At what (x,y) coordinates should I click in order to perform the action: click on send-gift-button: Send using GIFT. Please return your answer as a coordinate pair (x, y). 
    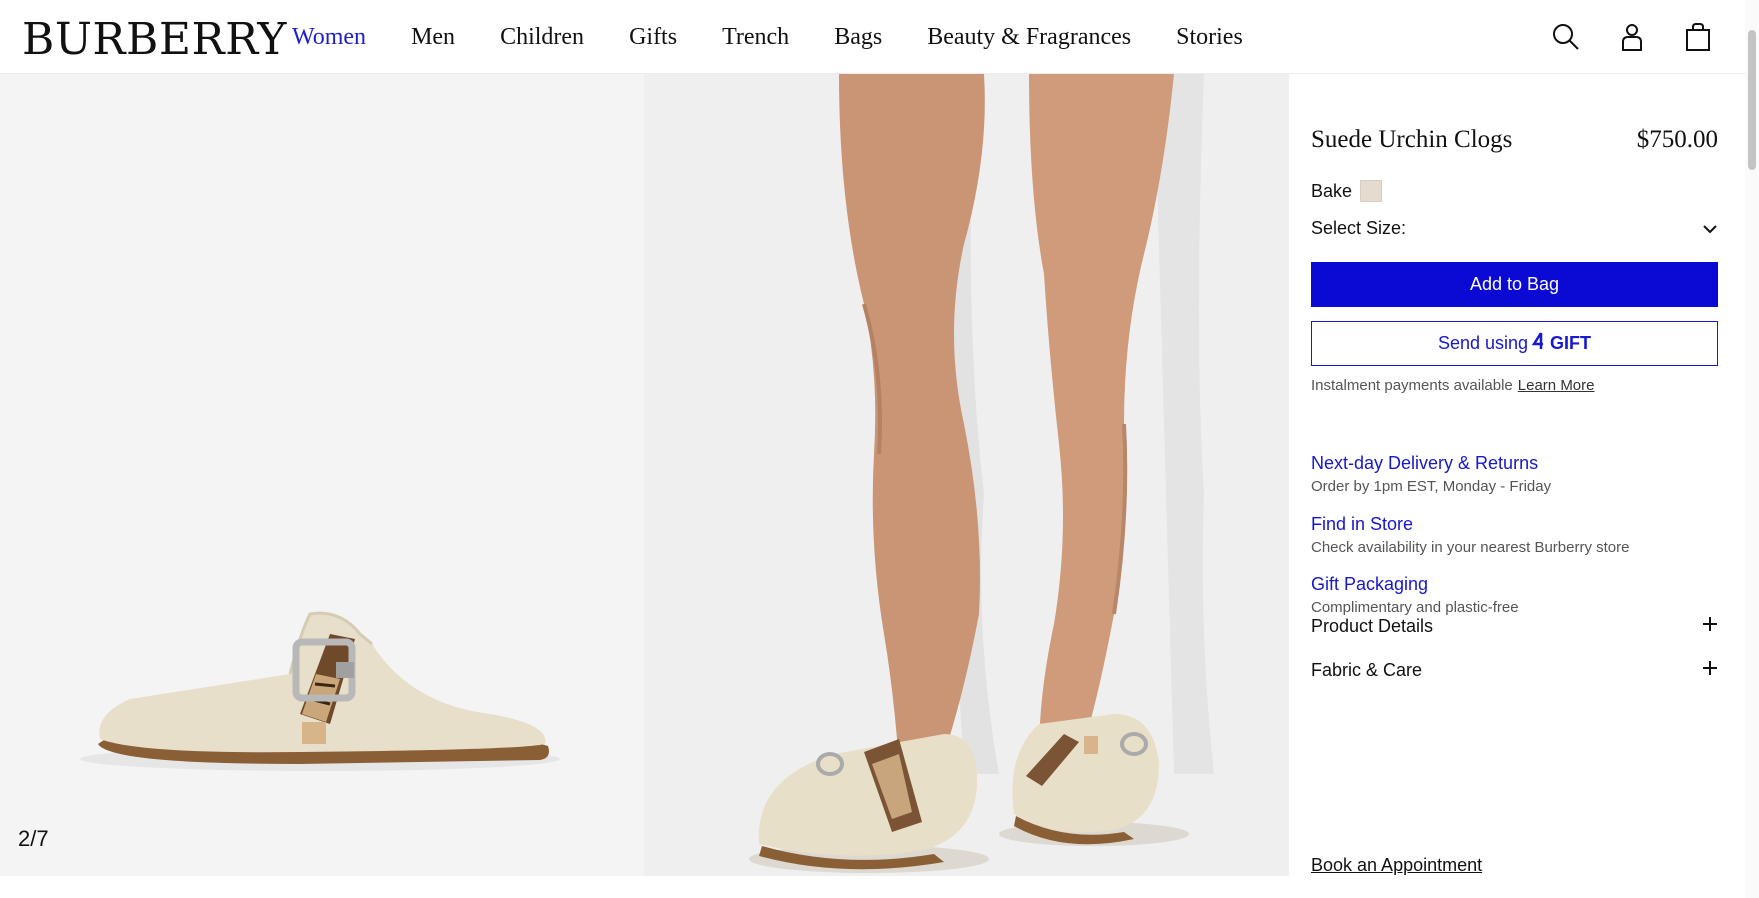
    Looking at the image, I should click on (1514, 343).